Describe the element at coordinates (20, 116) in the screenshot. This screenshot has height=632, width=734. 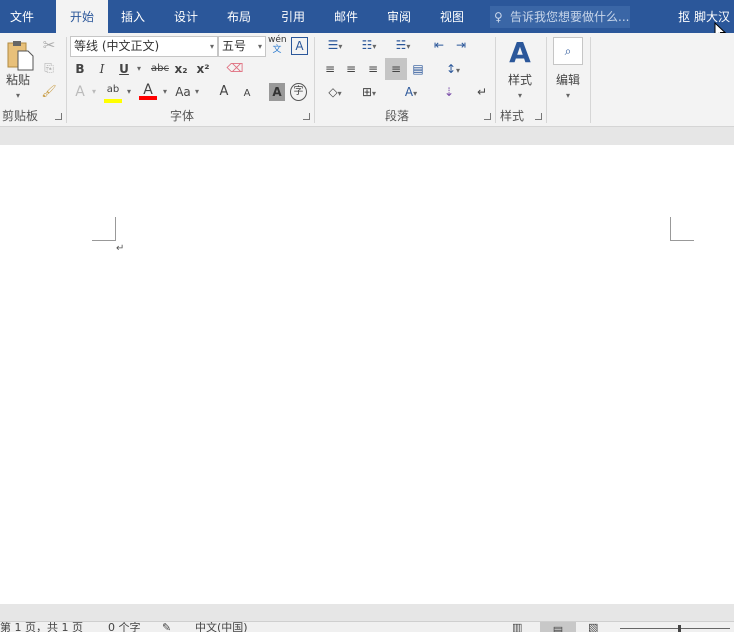
I see `clipboard-group-label: 剪贴板` at that location.